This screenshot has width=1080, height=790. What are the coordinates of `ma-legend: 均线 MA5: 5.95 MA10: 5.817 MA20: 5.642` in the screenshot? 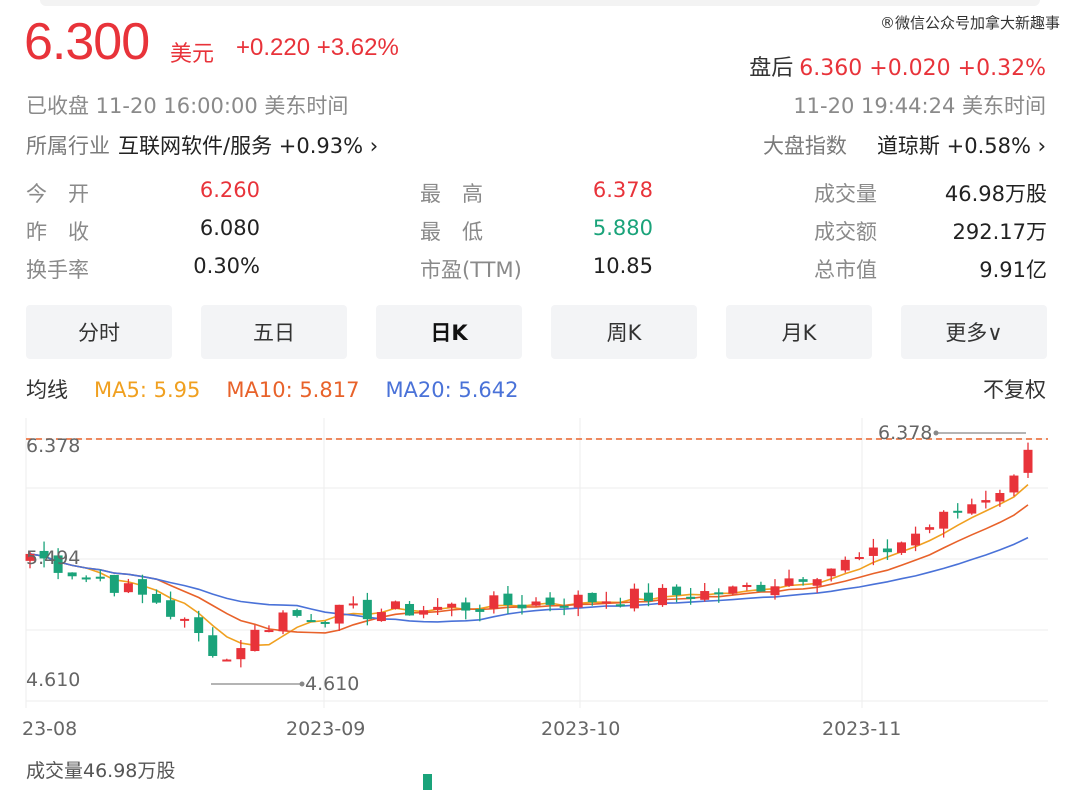 It's located at (285, 389).